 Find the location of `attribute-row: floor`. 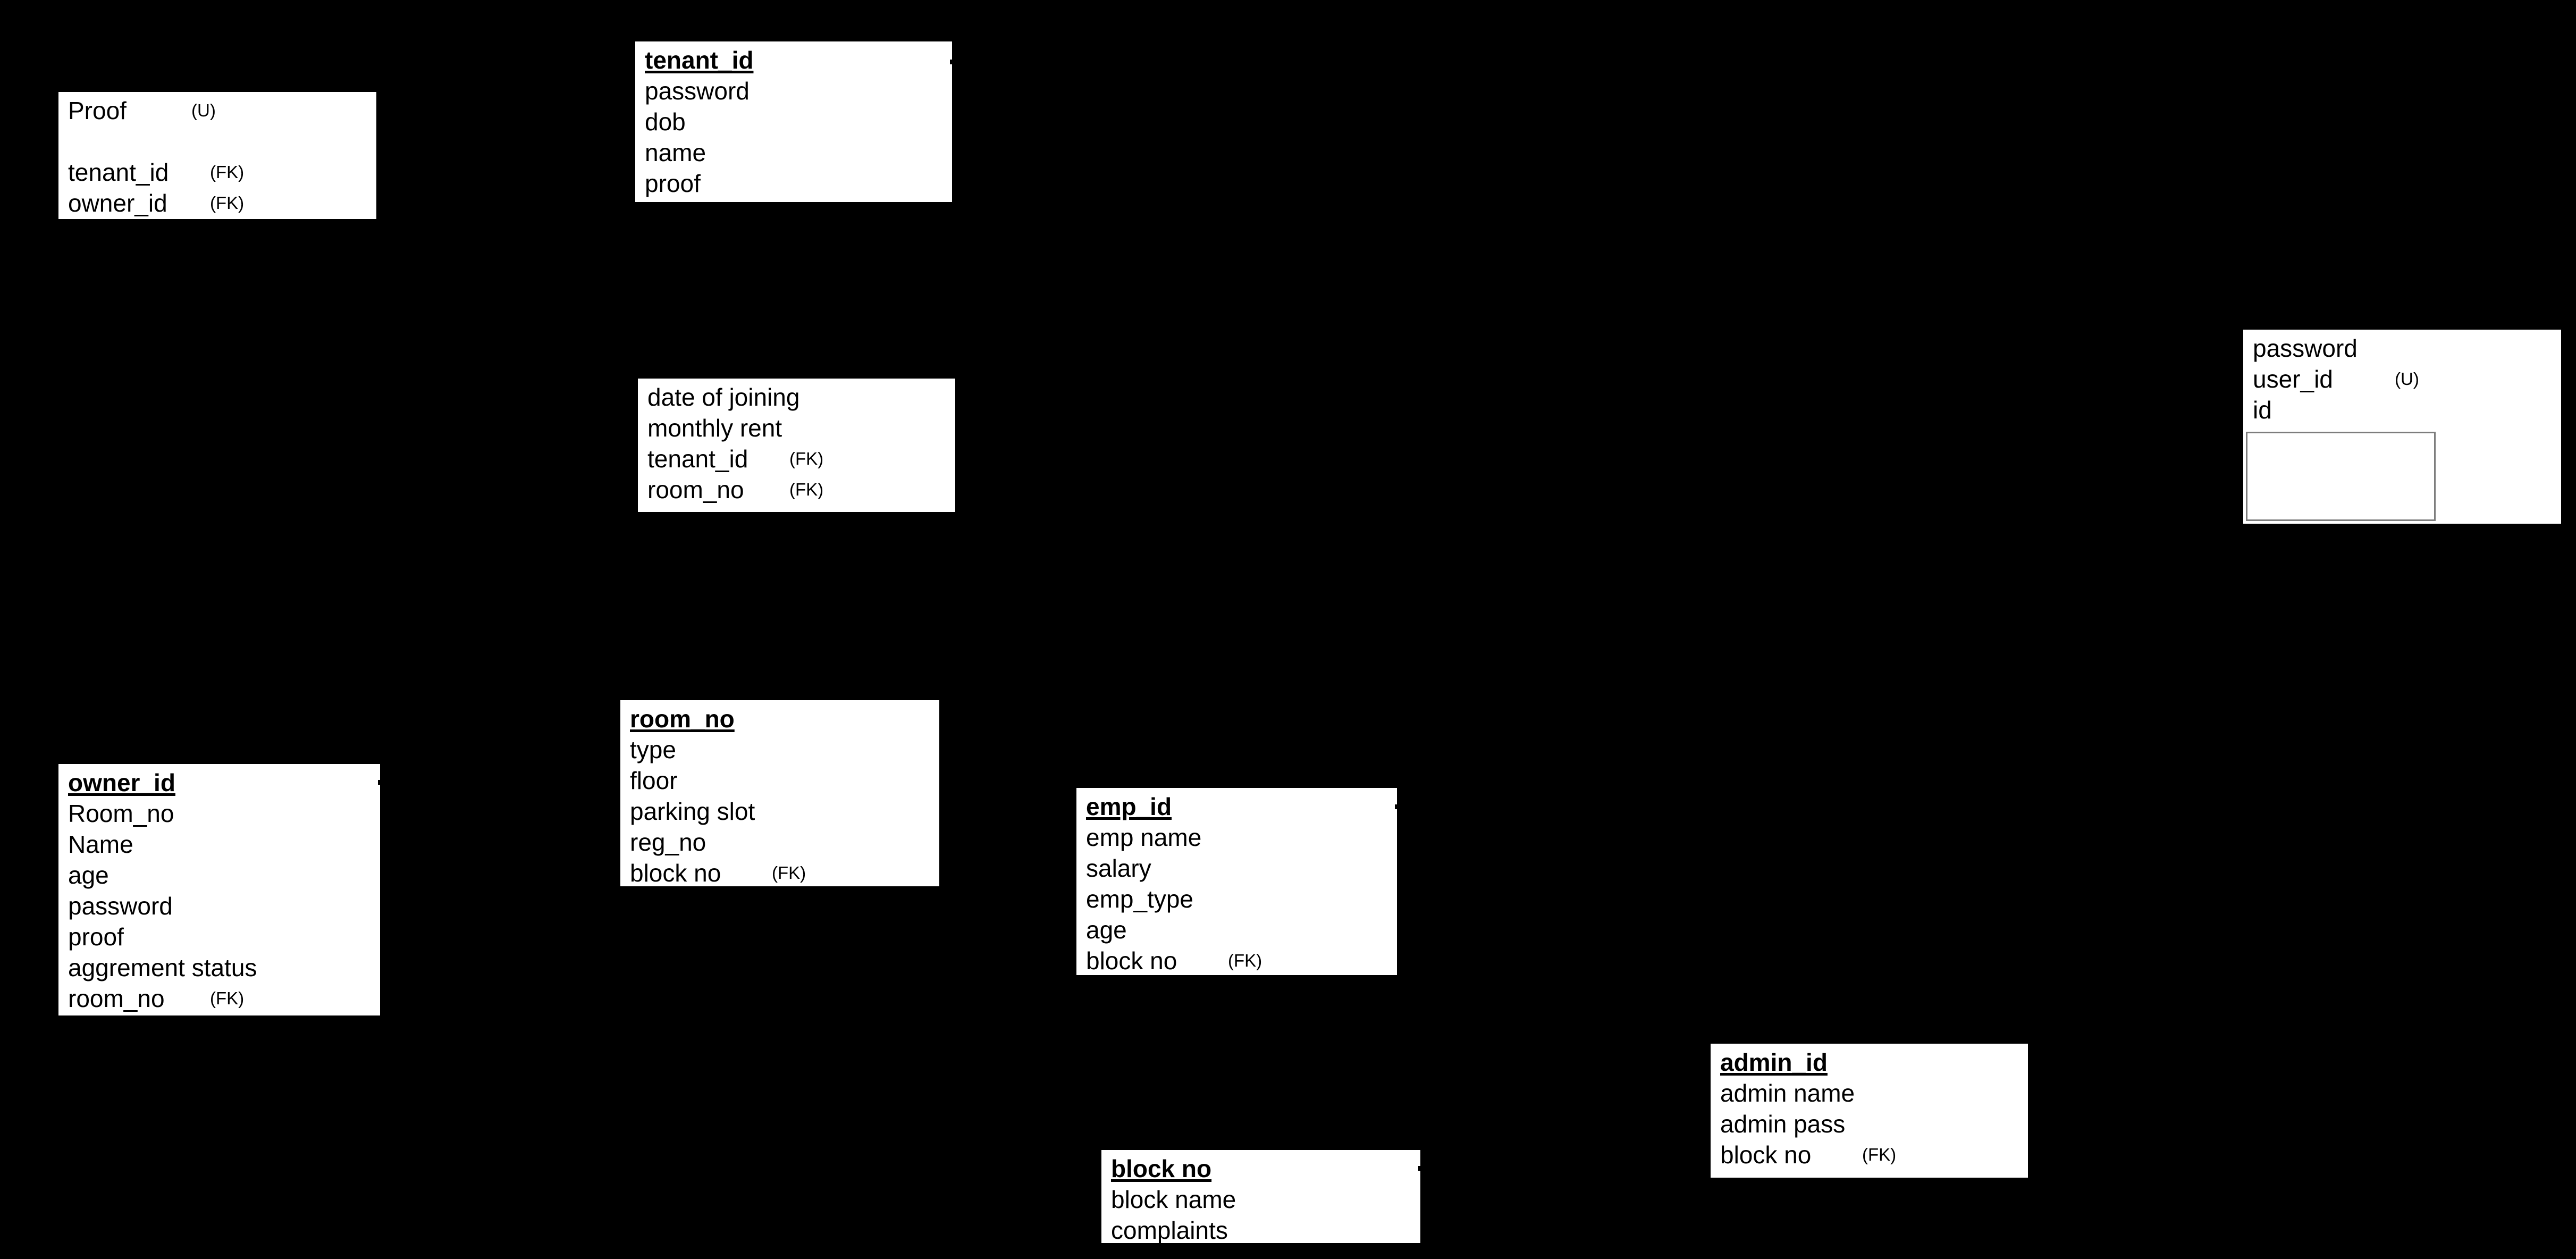

attribute-row: floor is located at coordinates (779, 780).